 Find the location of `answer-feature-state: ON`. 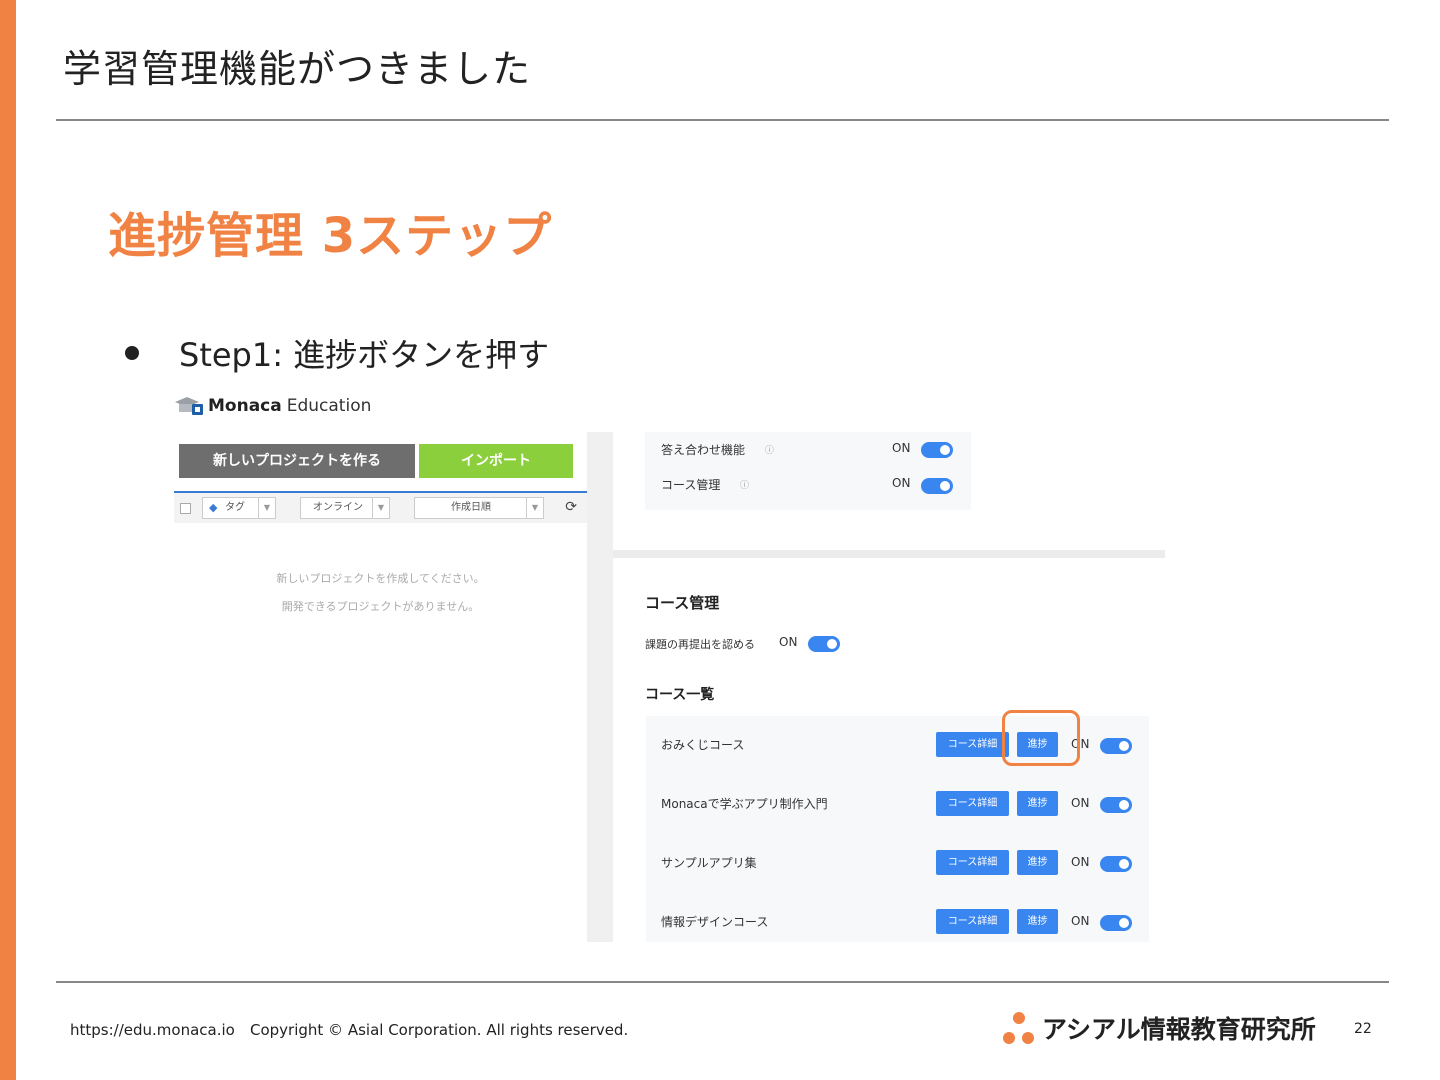

answer-feature-state: ON is located at coordinates (901, 448).